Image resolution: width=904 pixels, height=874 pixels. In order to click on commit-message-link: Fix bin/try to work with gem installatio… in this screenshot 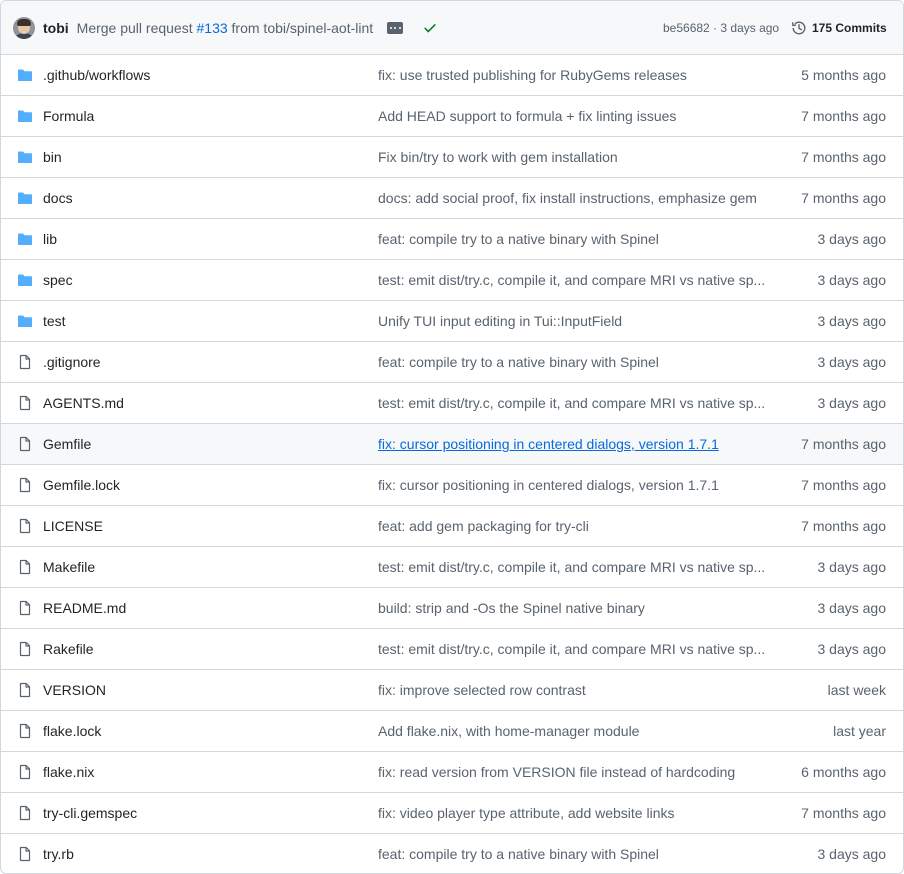, I will do `click(498, 157)`.